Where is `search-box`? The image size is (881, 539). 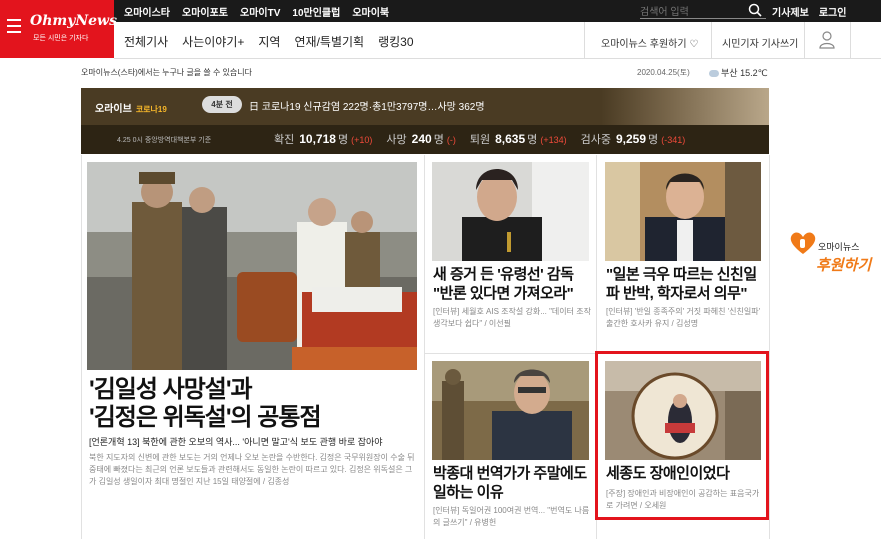 search-box is located at coordinates (703, 11).